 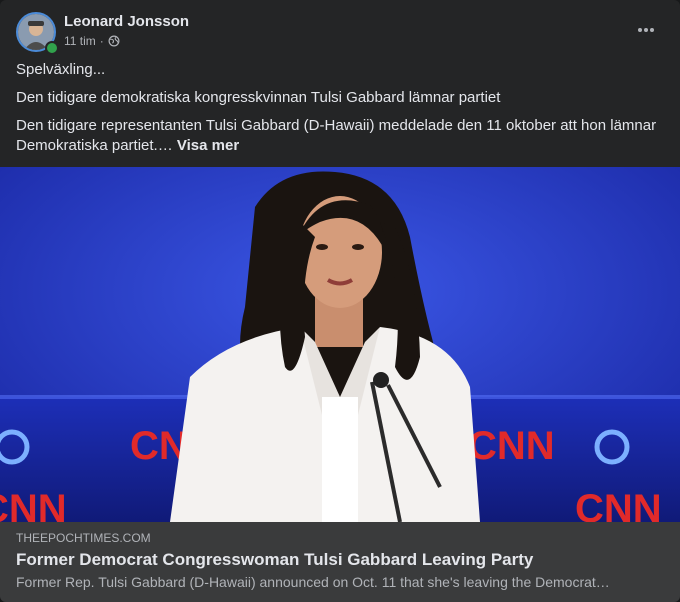 I want to click on post-time: 11 tim, so click(x=80, y=41).